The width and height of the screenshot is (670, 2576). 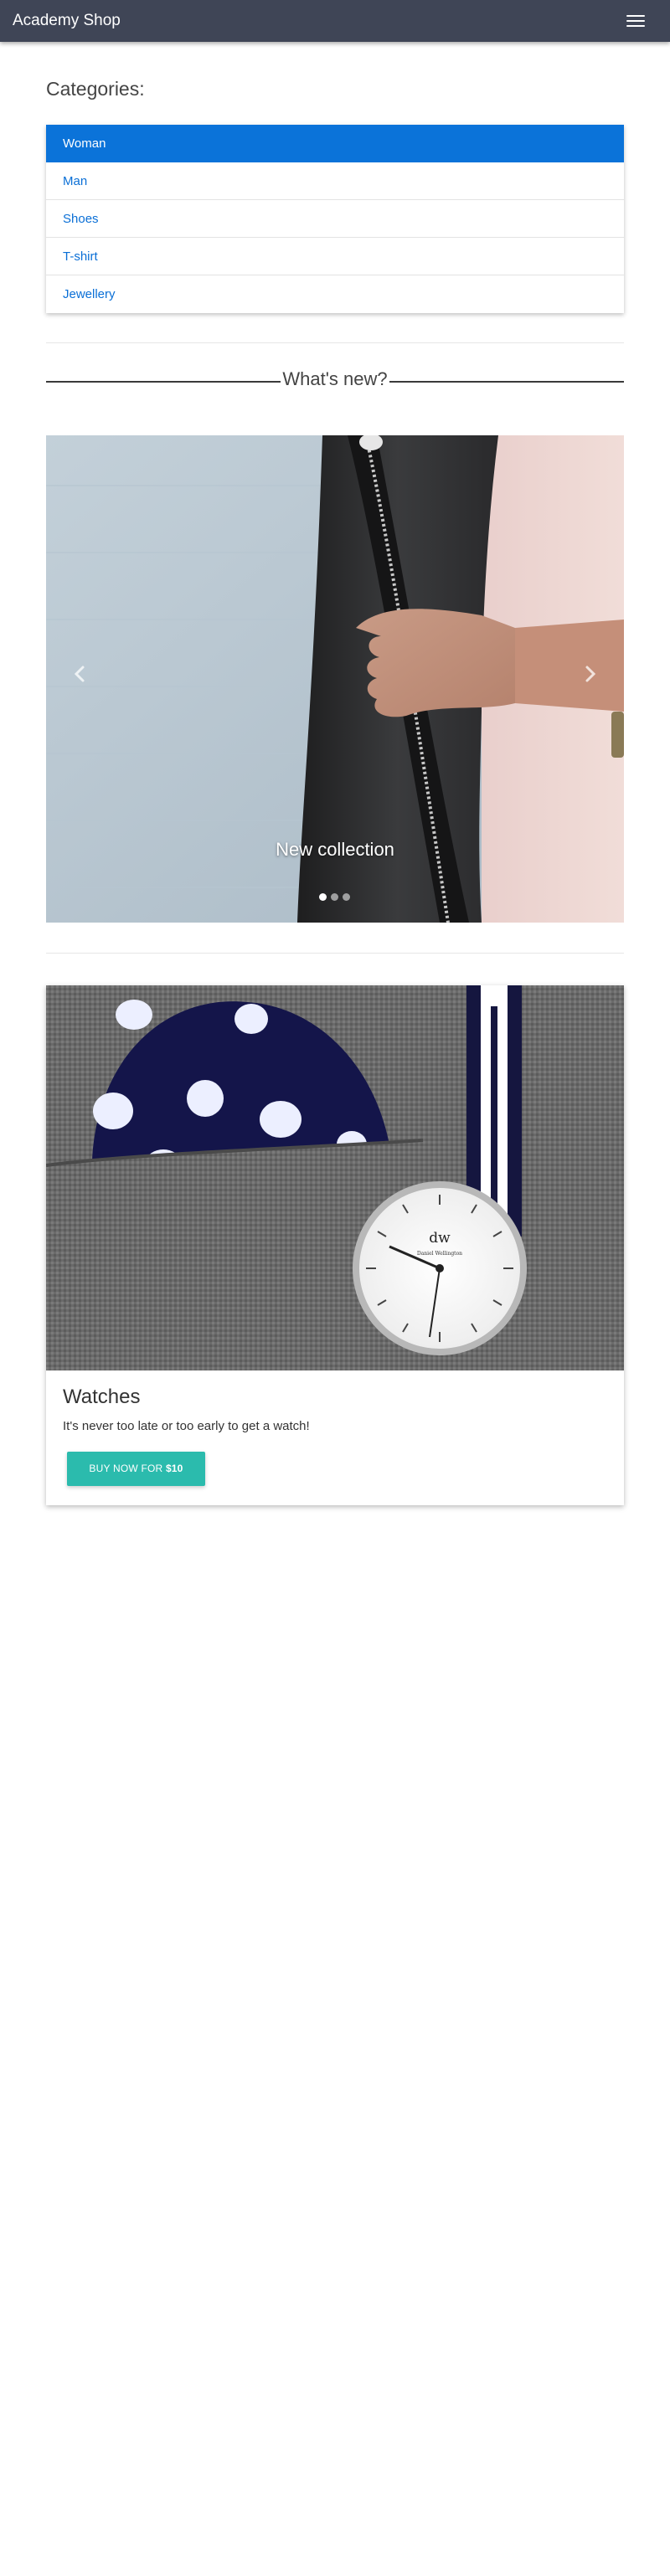 I want to click on watch-brand: Daniel Wellington, so click(x=439, y=1254).